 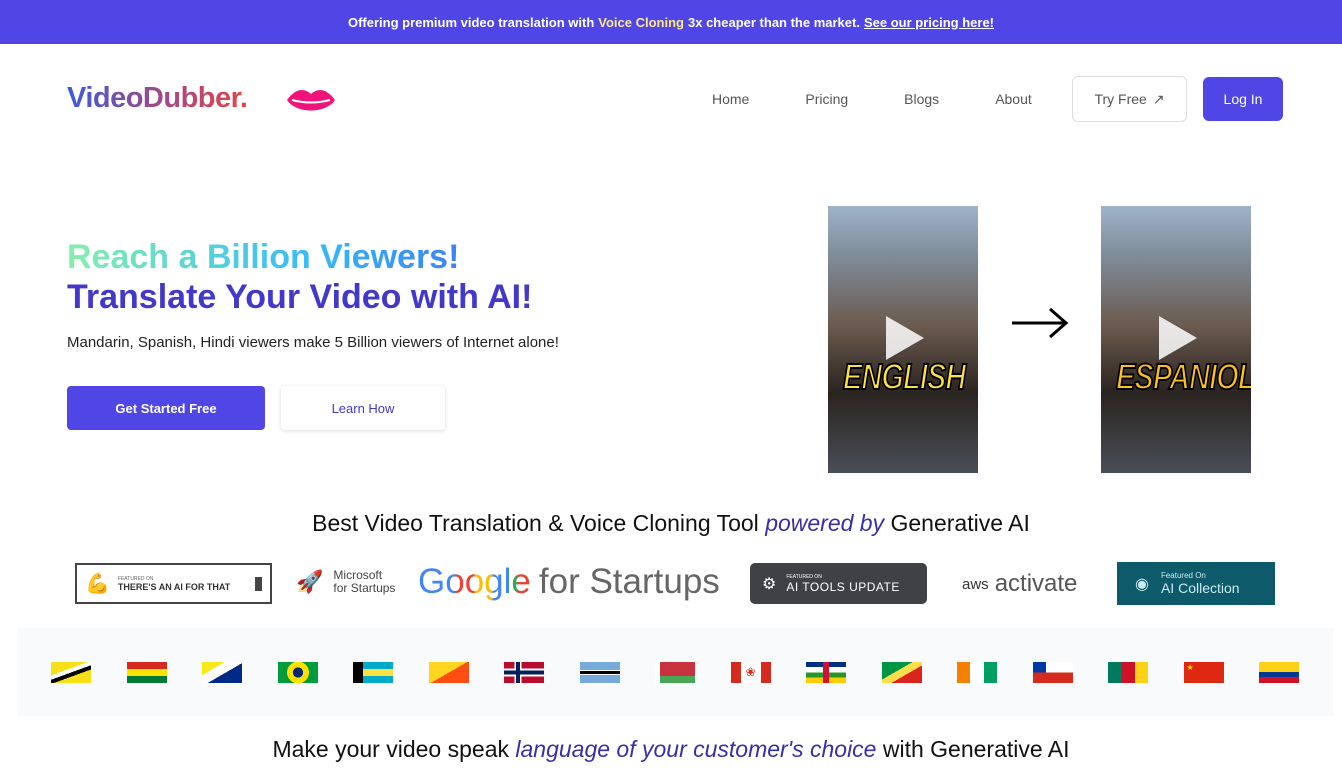 What do you see at coordinates (448, 672) in the screenshot?
I see `flag-bhutan` at bounding box center [448, 672].